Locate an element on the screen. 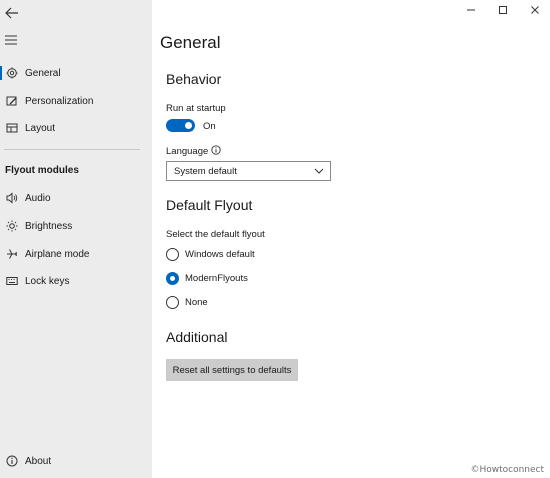 This screenshot has height=478, width=550. run-at-startup-label: Run at startup is located at coordinates (196, 108).